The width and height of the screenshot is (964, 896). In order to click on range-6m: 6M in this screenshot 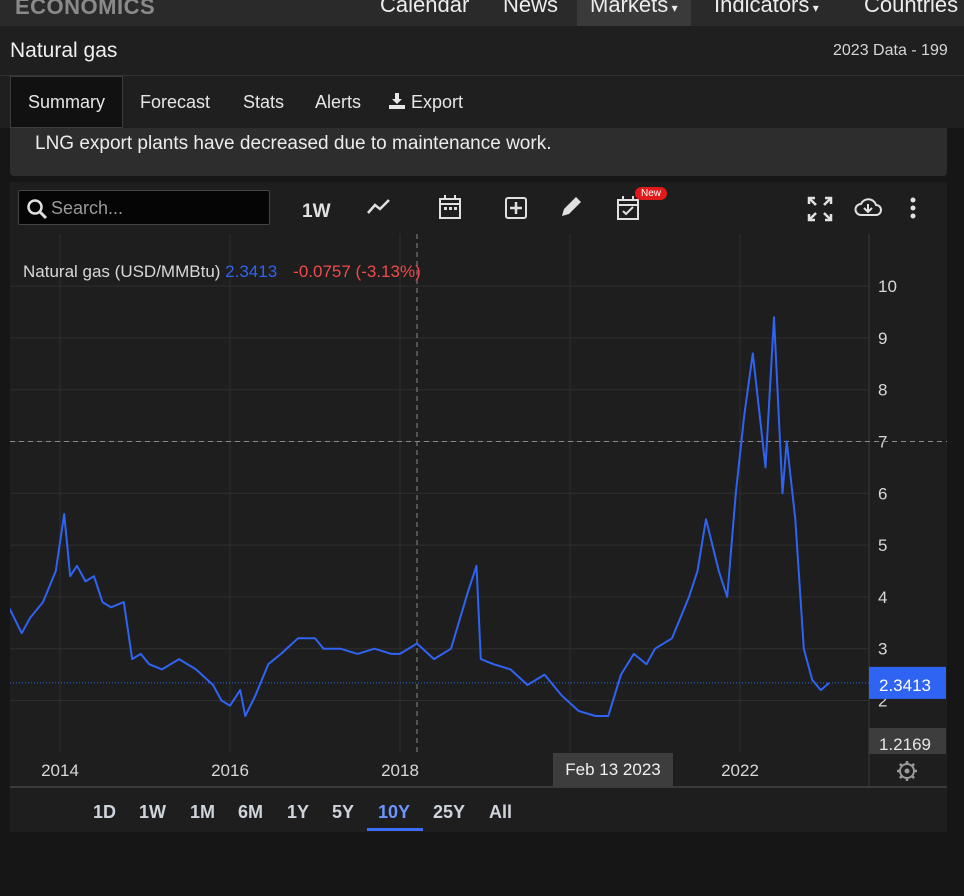, I will do `click(250, 812)`.